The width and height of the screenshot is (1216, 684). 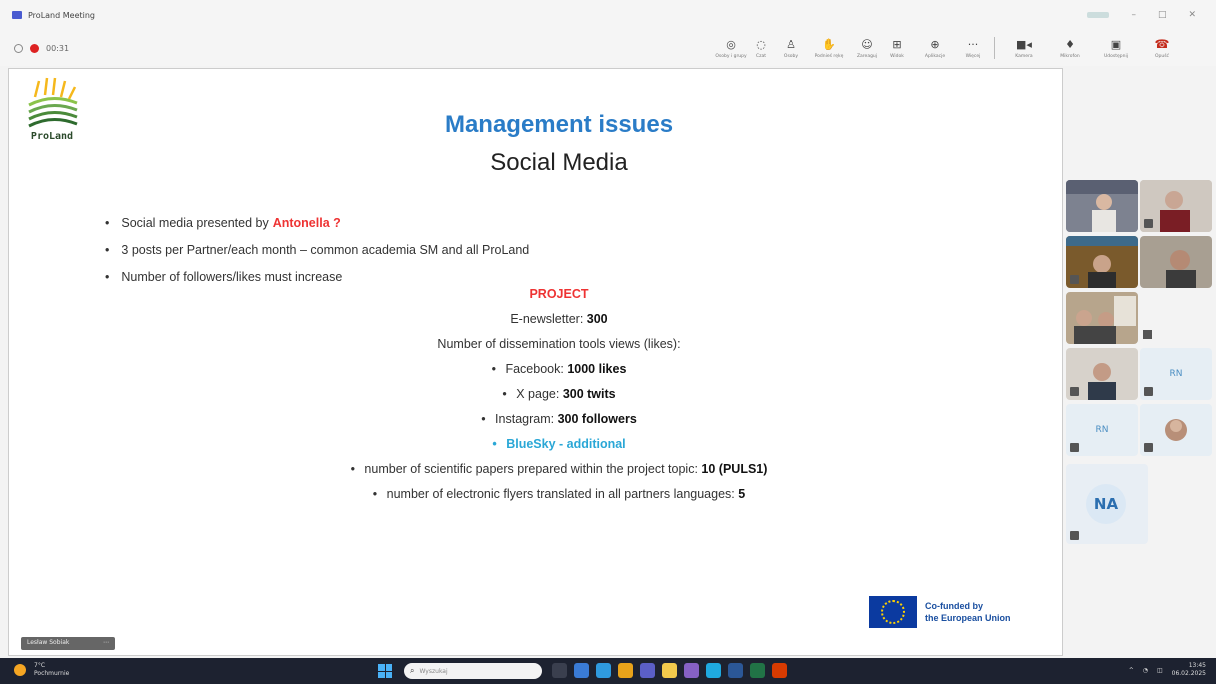 What do you see at coordinates (713, 670) in the screenshot?
I see `outlook-icon` at bounding box center [713, 670].